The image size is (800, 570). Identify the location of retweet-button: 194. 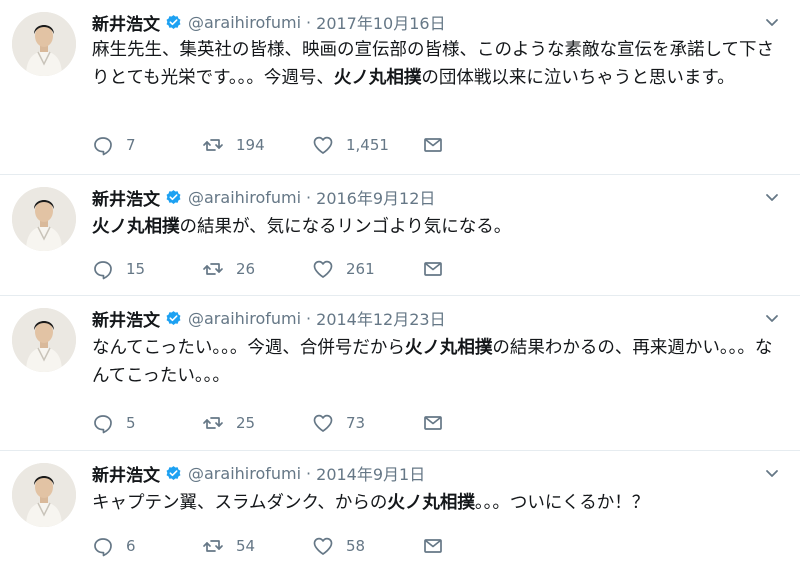
(257, 145).